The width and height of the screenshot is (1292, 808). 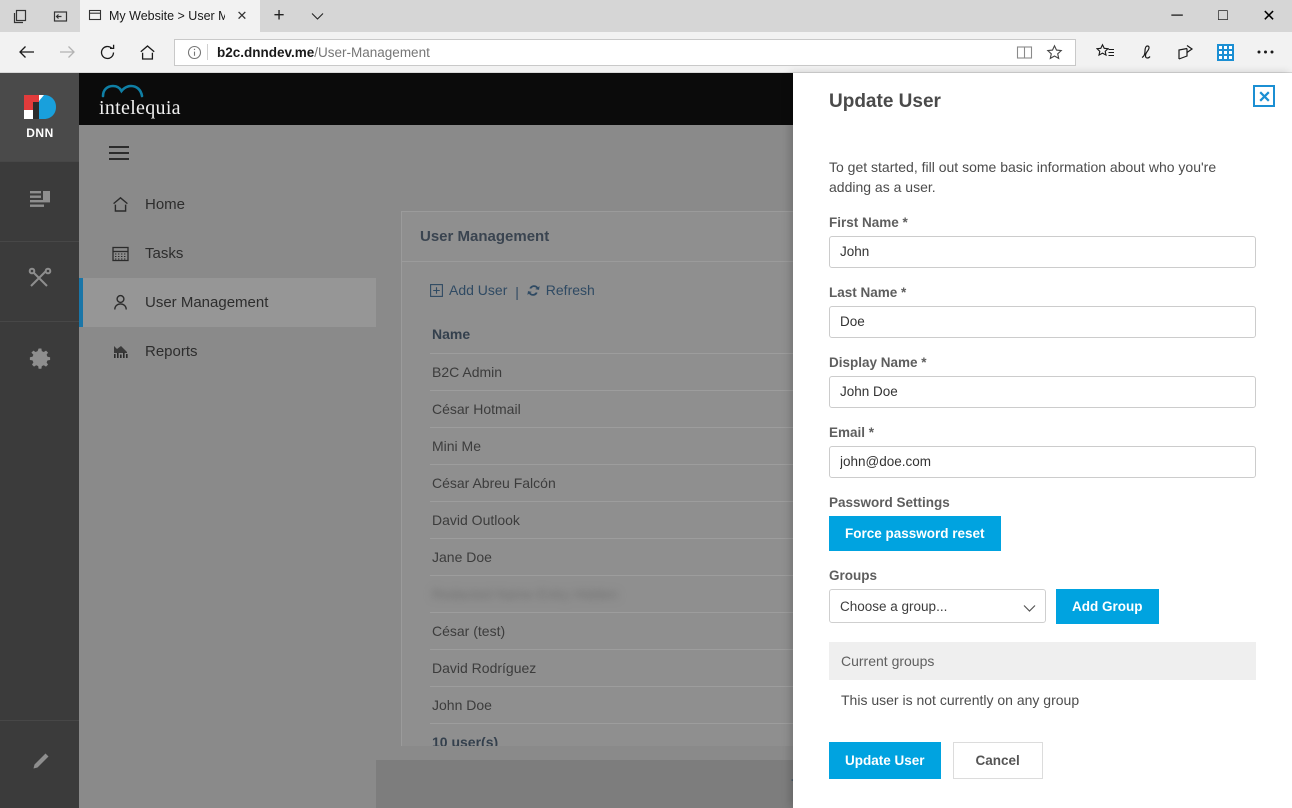 I want to click on favorite-star-icon, so click(x=1054, y=52).